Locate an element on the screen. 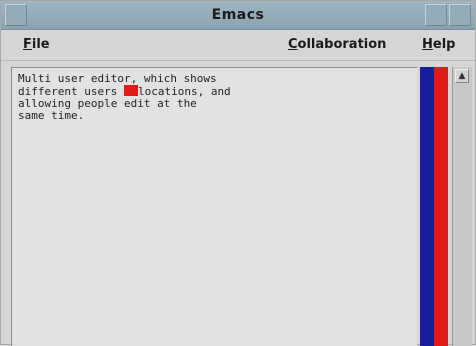 The image size is (476, 346). scroll-up-arrow-icon: ▲ is located at coordinates (462, 76).